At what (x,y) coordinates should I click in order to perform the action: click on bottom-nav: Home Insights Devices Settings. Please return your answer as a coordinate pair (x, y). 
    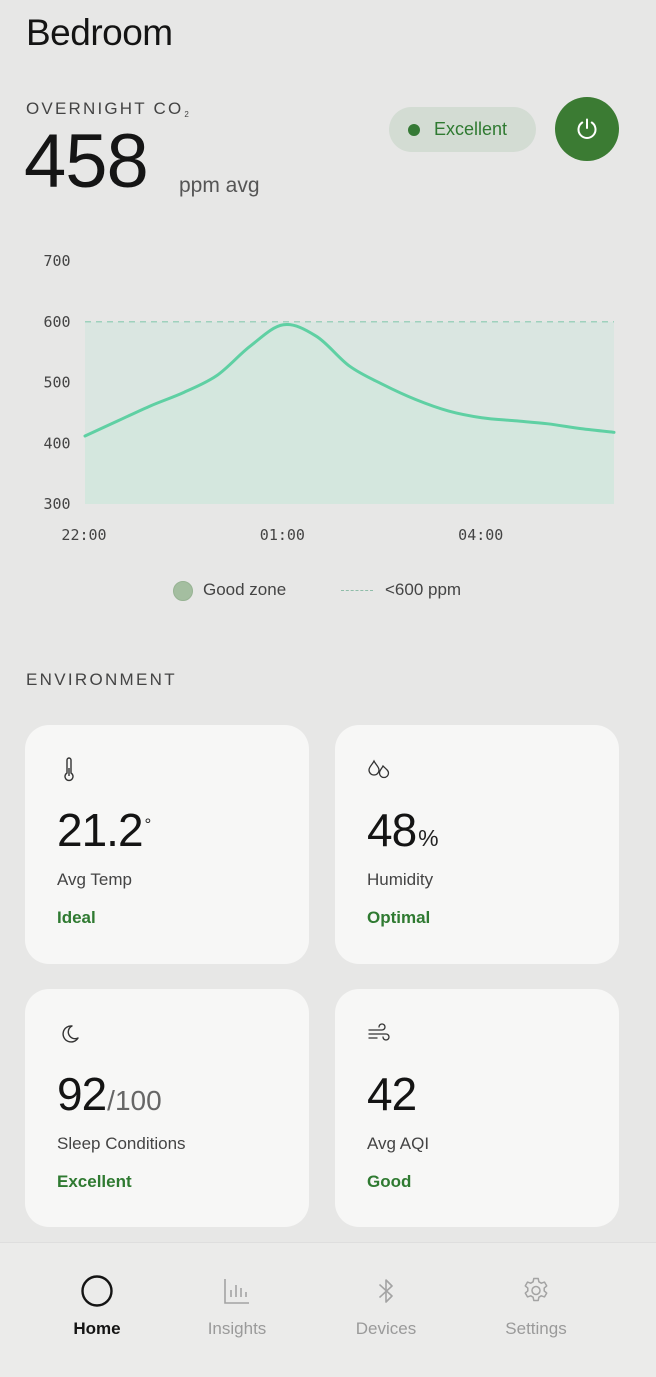
    Looking at the image, I should click on (328, 1309).